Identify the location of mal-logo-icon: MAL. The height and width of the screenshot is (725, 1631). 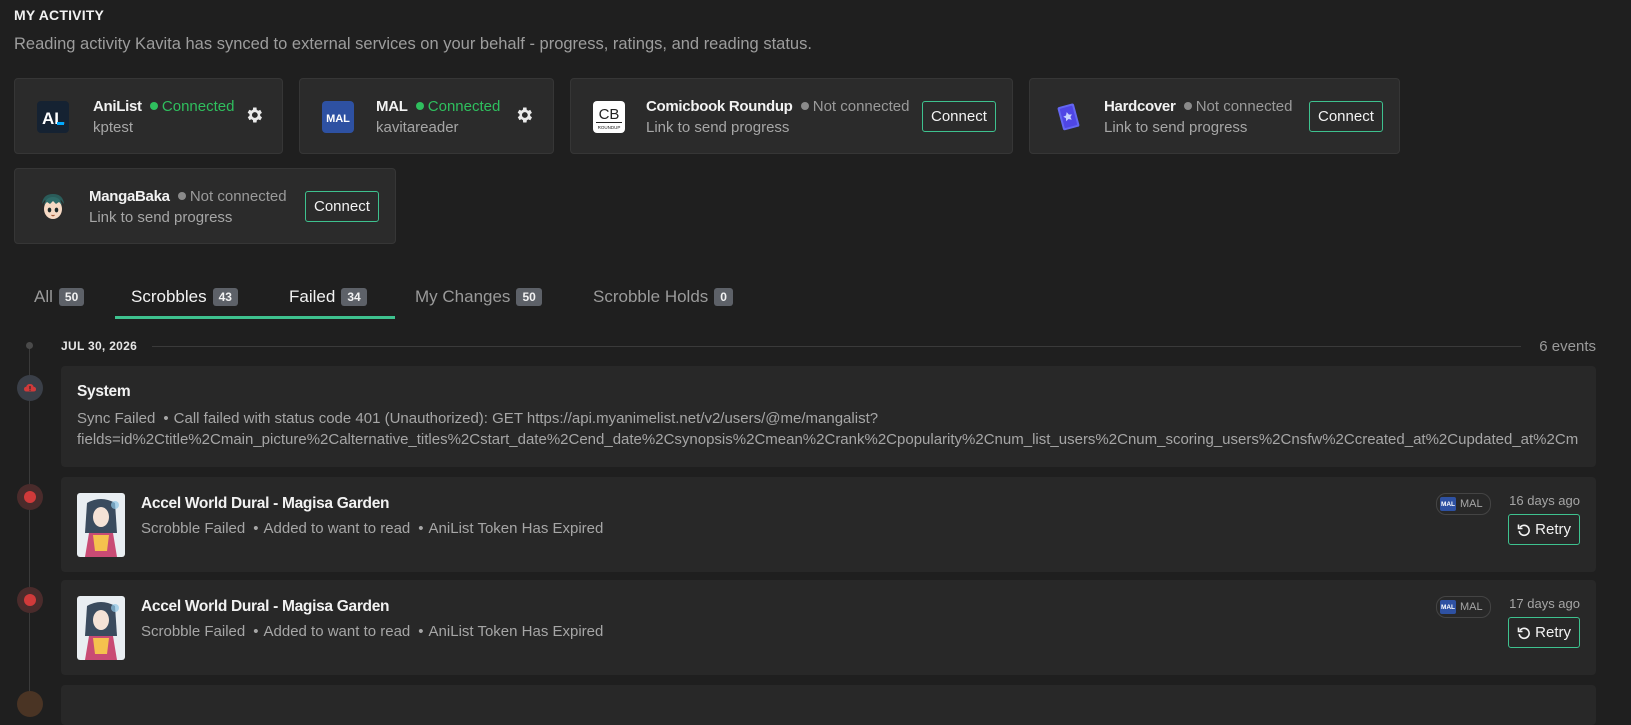
(338, 117).